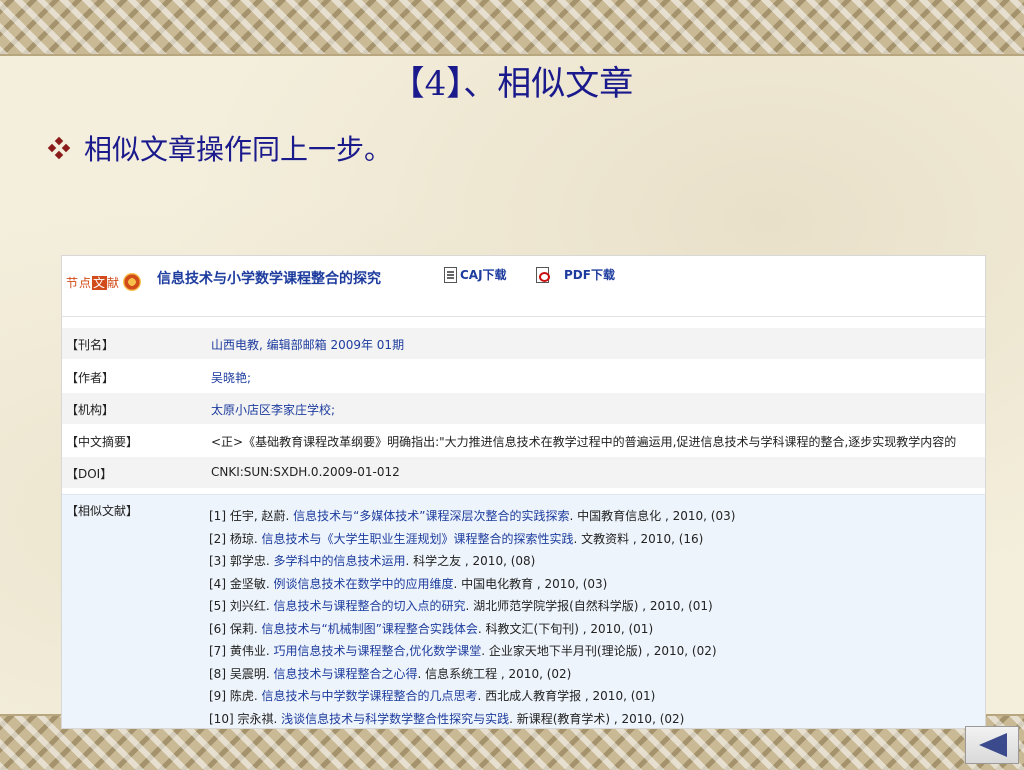 Image resolution: width=1024 pixels, height=770 pixels. I want to click on triangle-left-icon, so click(993, 745).